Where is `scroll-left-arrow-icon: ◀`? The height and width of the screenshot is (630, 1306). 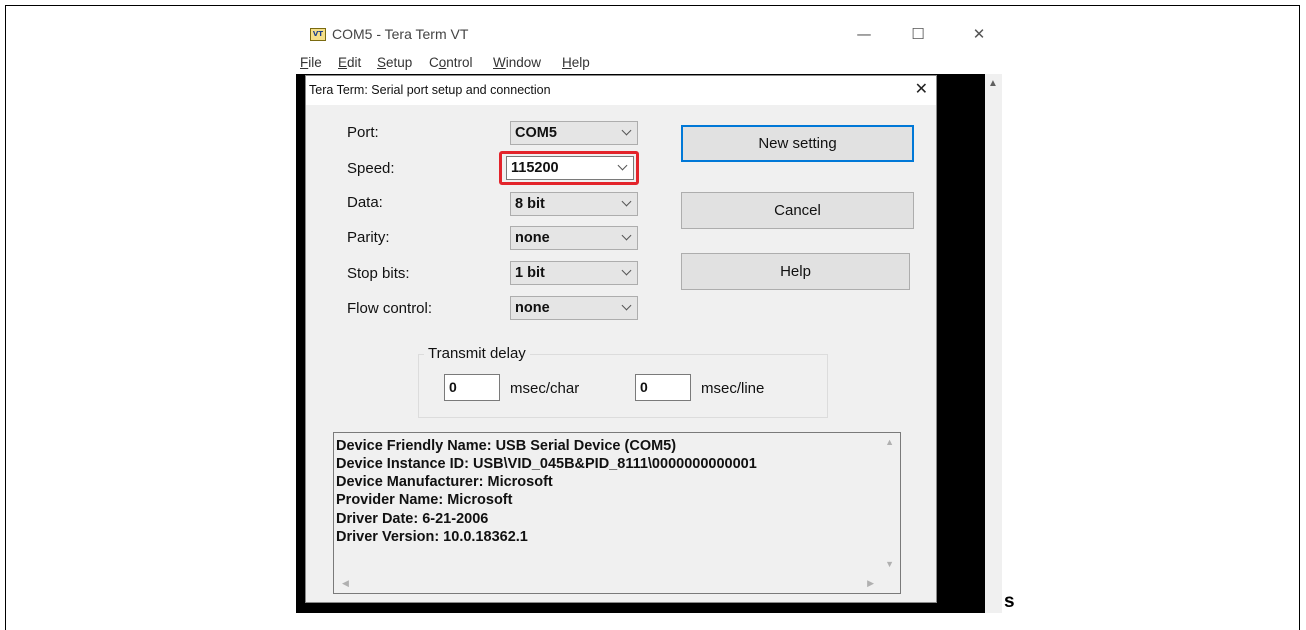 scroll-left-arrow-icon: ◀ is located at coordinates (345, 583).